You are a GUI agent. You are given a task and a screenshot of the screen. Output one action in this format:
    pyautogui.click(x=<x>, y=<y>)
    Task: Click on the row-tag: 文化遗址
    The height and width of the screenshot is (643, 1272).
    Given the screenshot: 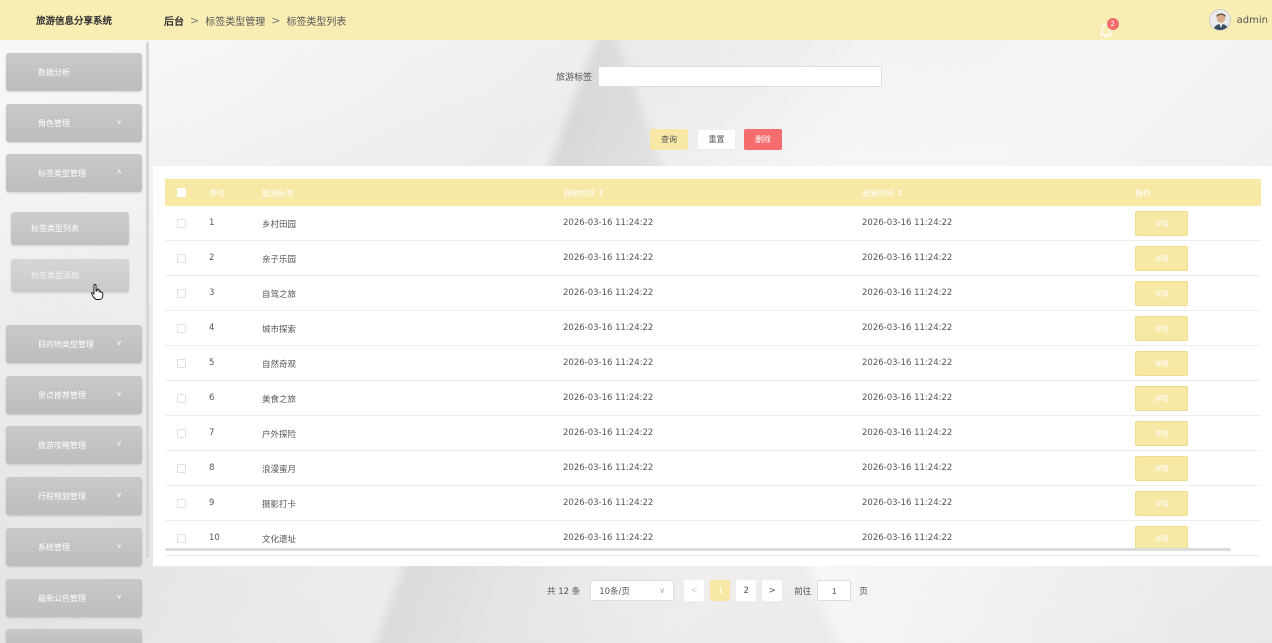 What is the action you would take?
    pyautogui.click(x=279, y=540)
    